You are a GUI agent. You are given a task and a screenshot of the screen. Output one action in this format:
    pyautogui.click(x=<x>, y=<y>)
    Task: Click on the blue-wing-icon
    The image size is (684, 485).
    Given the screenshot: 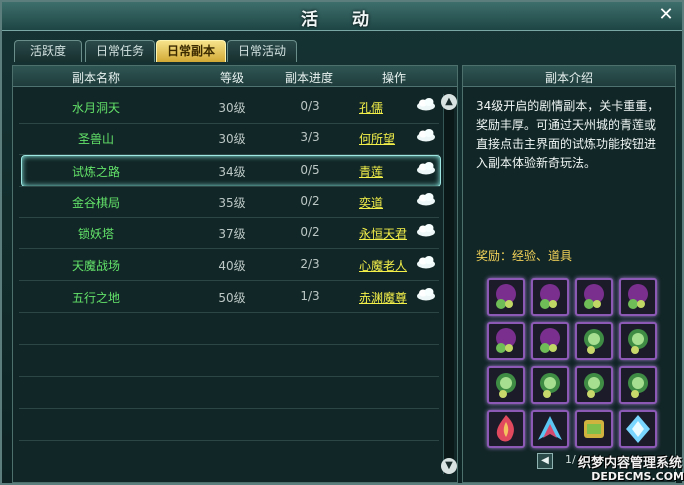 What is the action you would take?
    pyautogui.click(x=550, y=428)
    